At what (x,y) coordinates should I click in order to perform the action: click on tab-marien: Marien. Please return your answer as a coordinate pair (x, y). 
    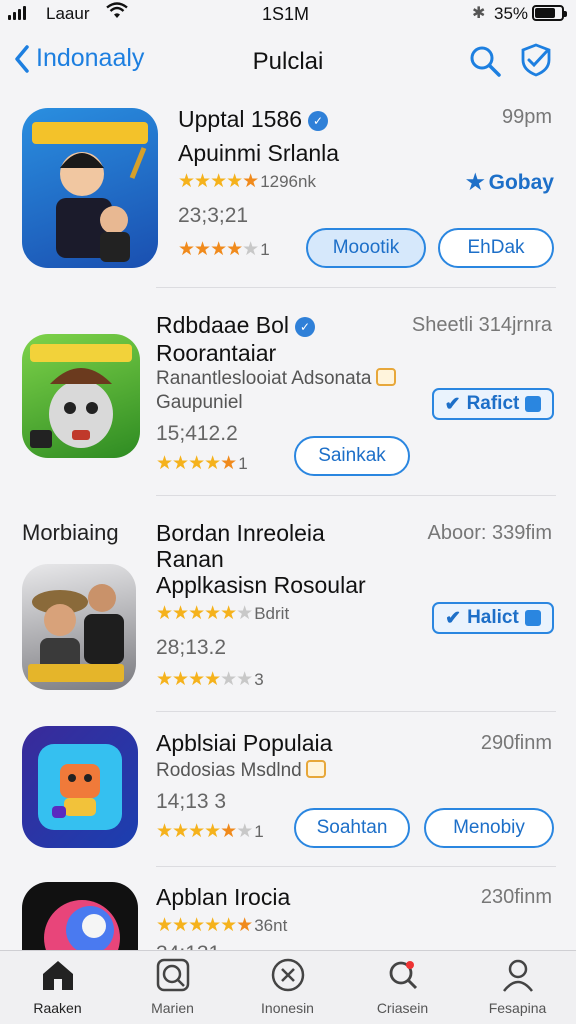
    Looking at the image, I should click on (172, 986).